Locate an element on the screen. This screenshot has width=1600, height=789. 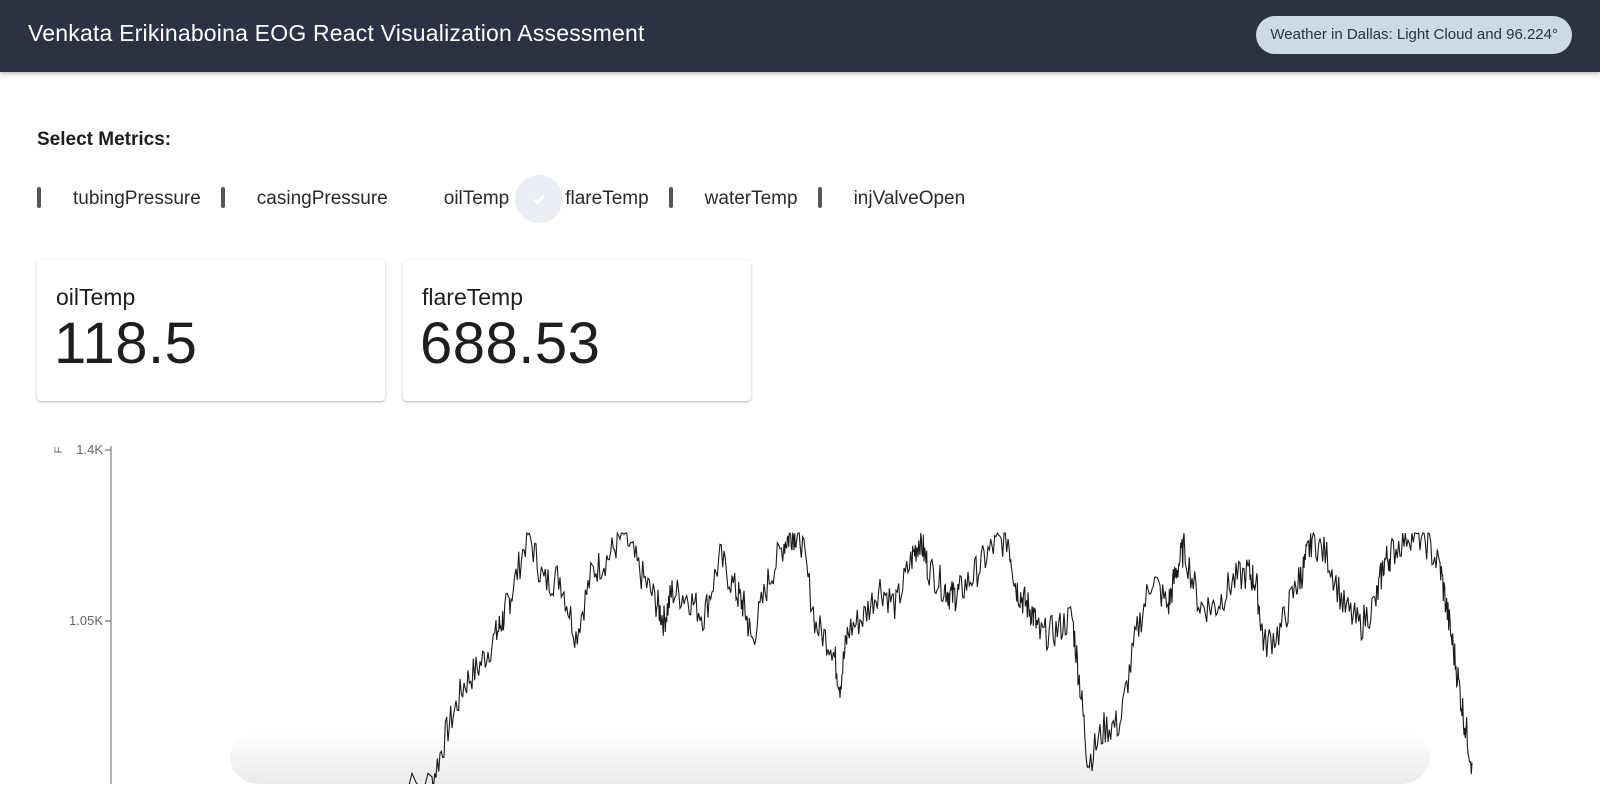
card-title: oilTemp is located at coordinates (96, 297).